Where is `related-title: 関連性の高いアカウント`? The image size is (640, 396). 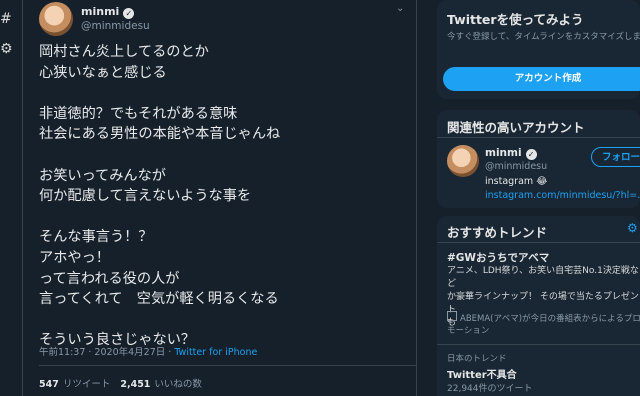 related-title: 関連性の高いアカウント is located at coordinates (516, 127).